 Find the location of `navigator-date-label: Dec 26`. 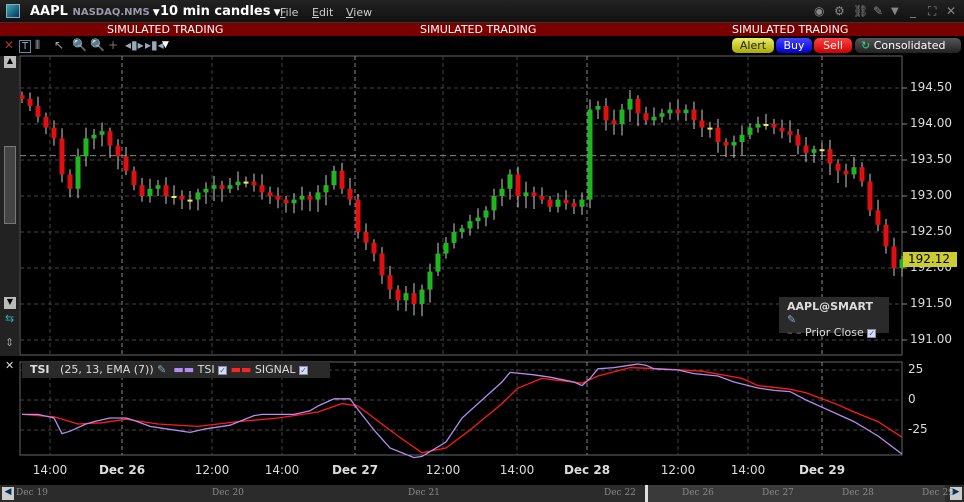

navigator-date-label: Dec 26 is located at coordinates (698, 493).